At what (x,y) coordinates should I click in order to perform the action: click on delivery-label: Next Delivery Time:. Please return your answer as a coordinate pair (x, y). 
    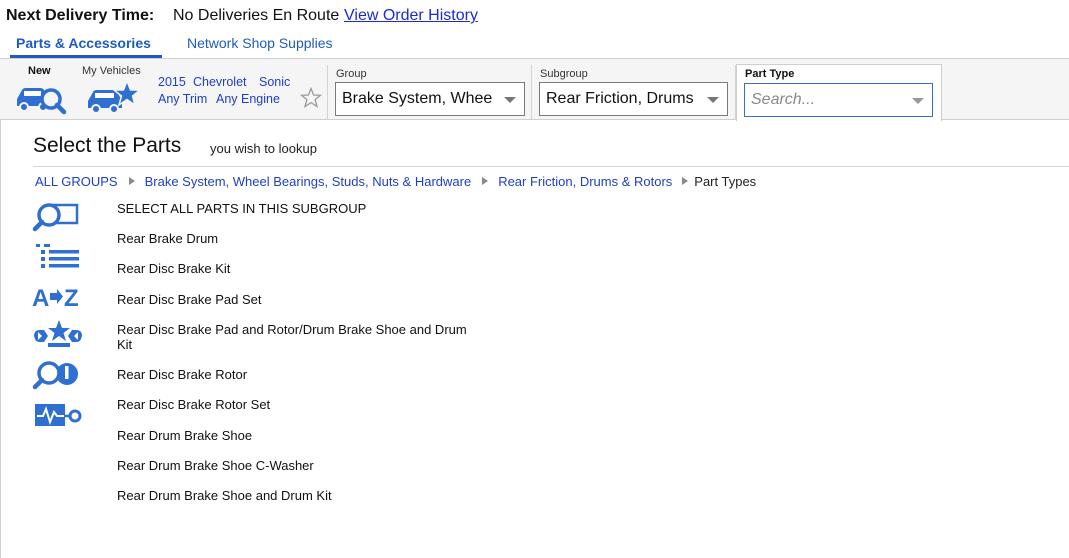
    Looking at the image, I should click on (80, 15).